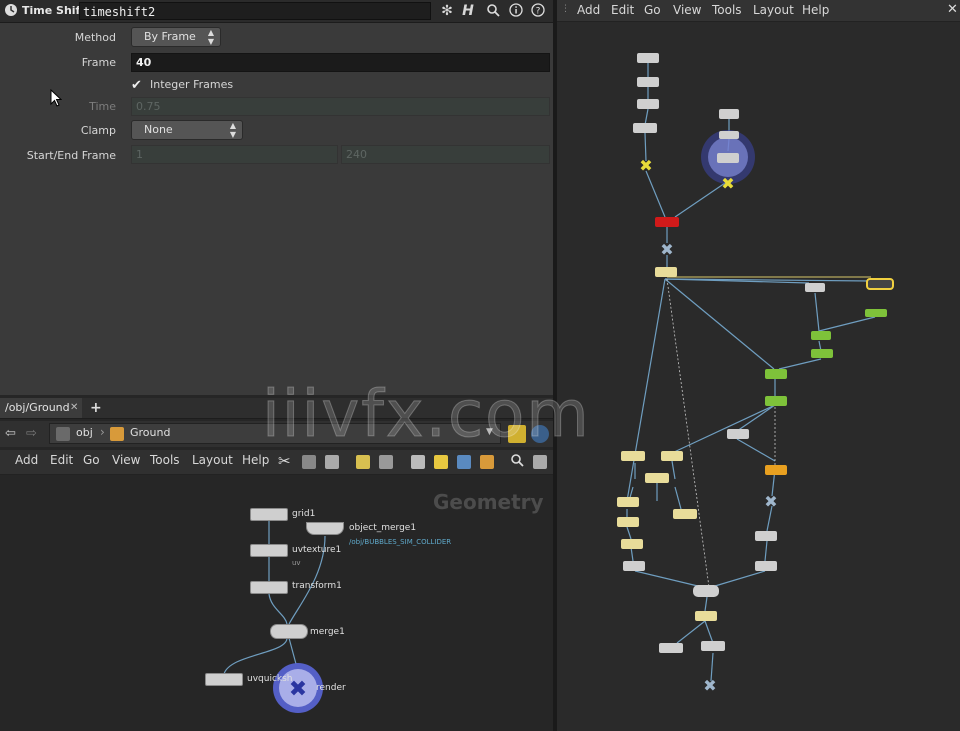 The image size is (960, 731). I want to click on parameter-header: Time Shift timeshift2 ✻ H ?, so click(276, 11).